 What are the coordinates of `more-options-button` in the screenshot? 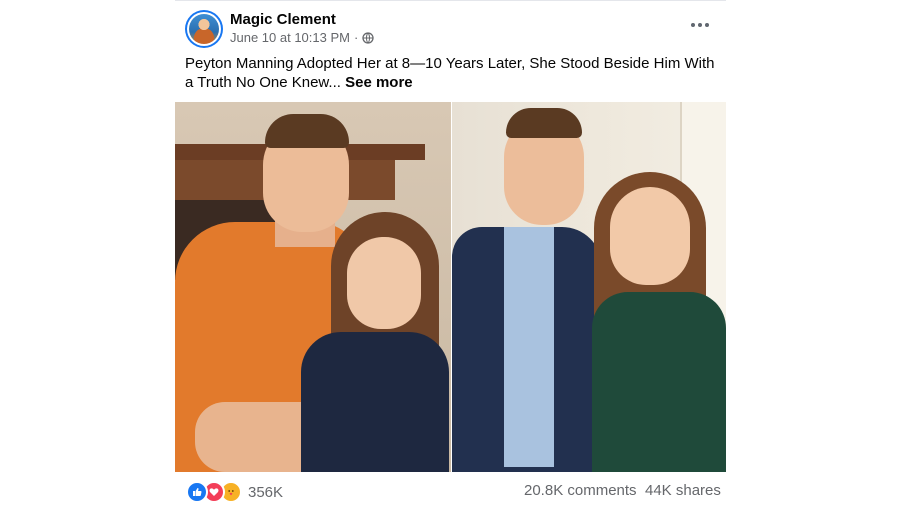 It's located at (700, 25).